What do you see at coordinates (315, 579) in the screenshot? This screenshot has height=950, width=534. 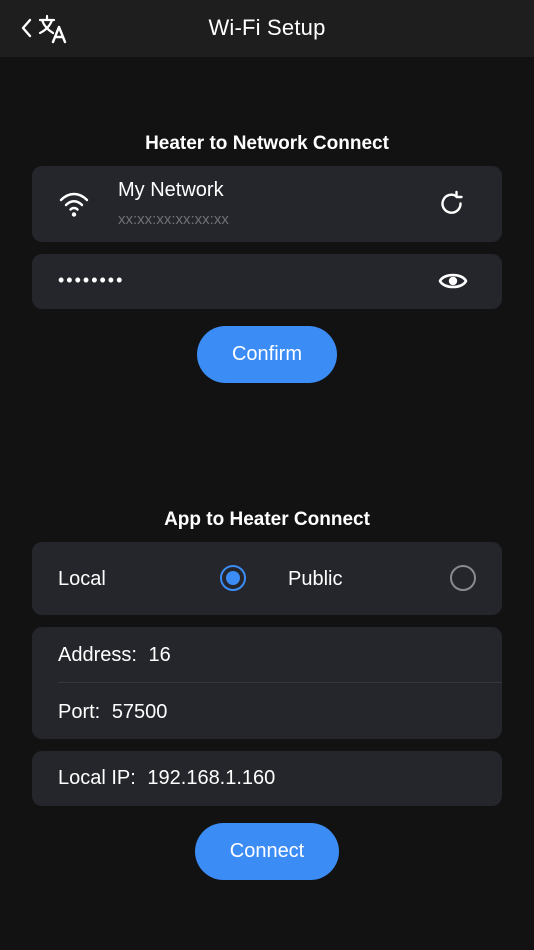 I see `public-option-label: Public` at bounding box center [315, 579].